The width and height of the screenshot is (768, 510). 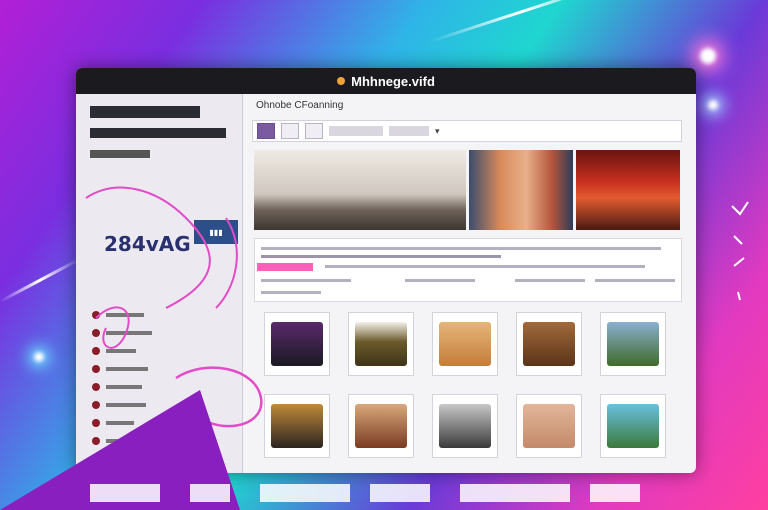 I want to click on hero-image-store, so click(x=628, y=190).